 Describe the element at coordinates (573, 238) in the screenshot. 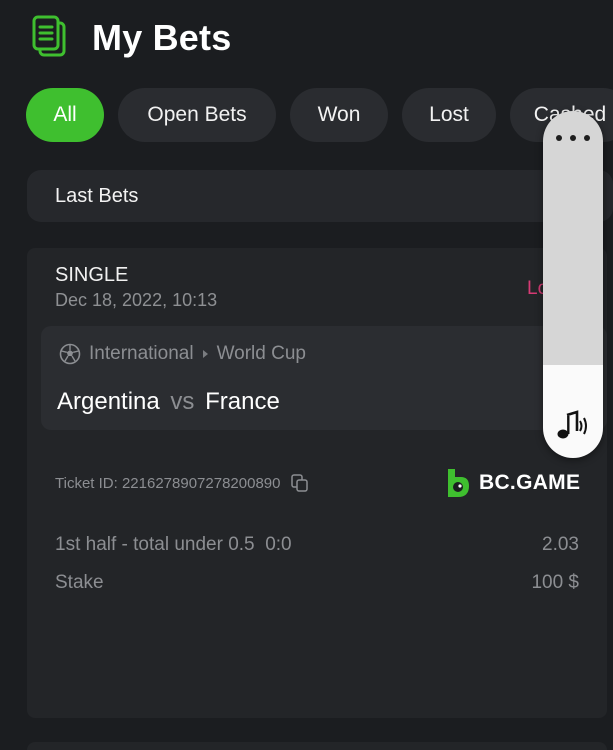

I see `media-control-panel` at that location.